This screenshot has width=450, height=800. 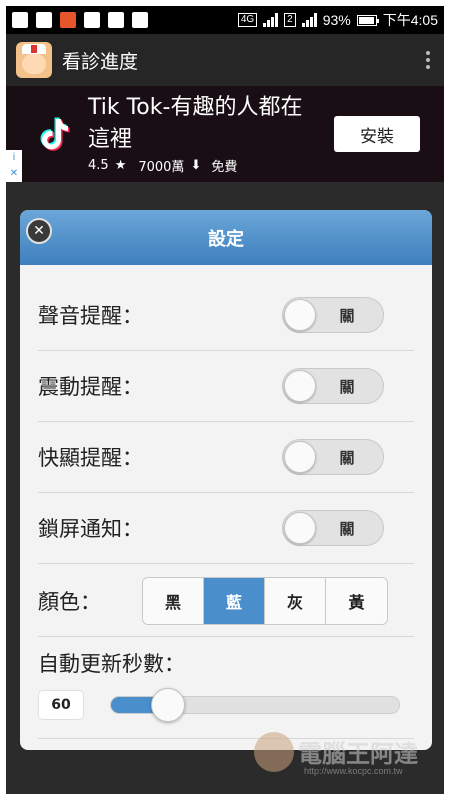 I want to click on setting-label: 聲音提醒：, so click(x=90, y=316).